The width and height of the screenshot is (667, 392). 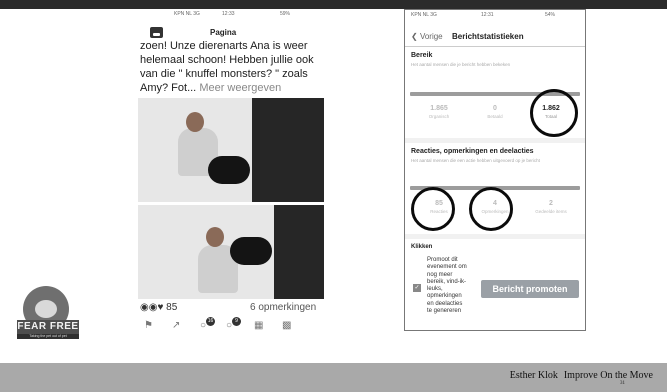 What do you see at coordinates (223, 32) in the screenshot?
I see `page-label: Pagina` at bounding box center [223, 32].